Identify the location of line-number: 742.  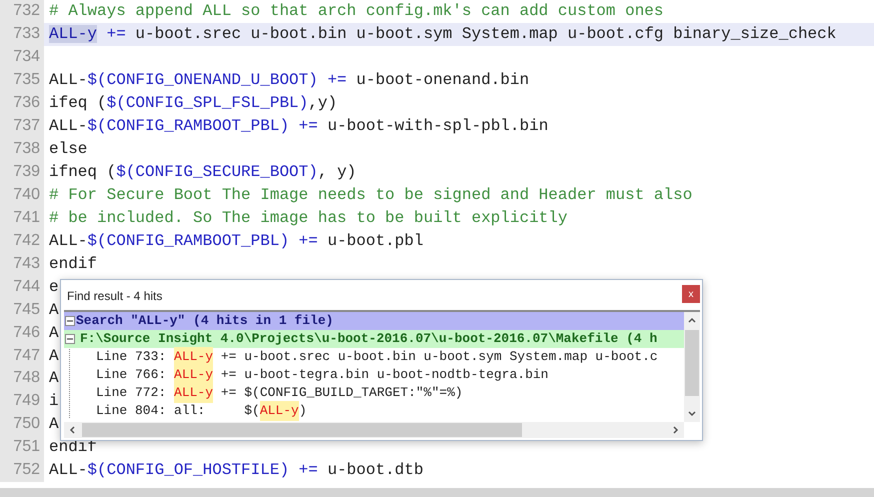
(22, 240).